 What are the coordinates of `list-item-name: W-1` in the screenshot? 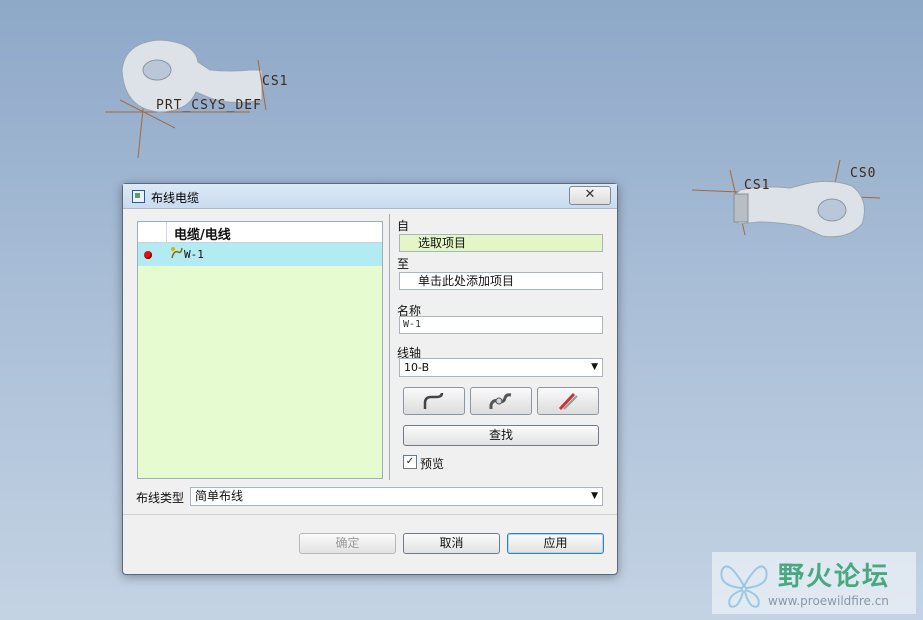 It's located at (194, 254).